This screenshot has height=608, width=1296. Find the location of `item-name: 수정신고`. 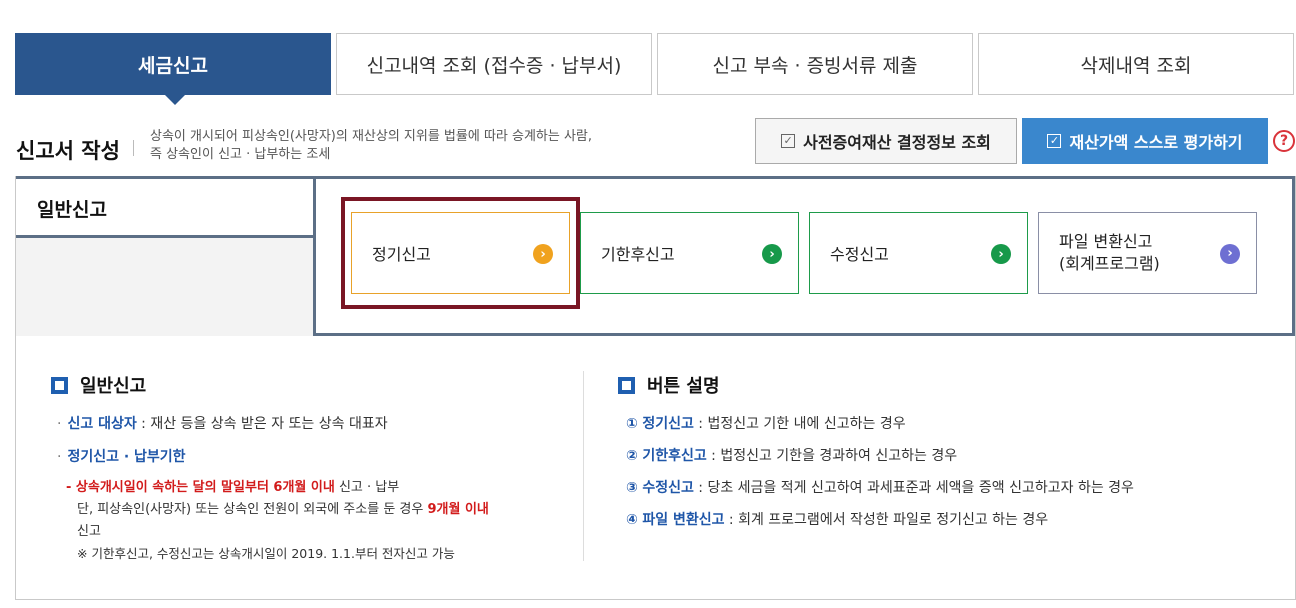

item-name: 수정신고 is located at coordinates (668, 488).